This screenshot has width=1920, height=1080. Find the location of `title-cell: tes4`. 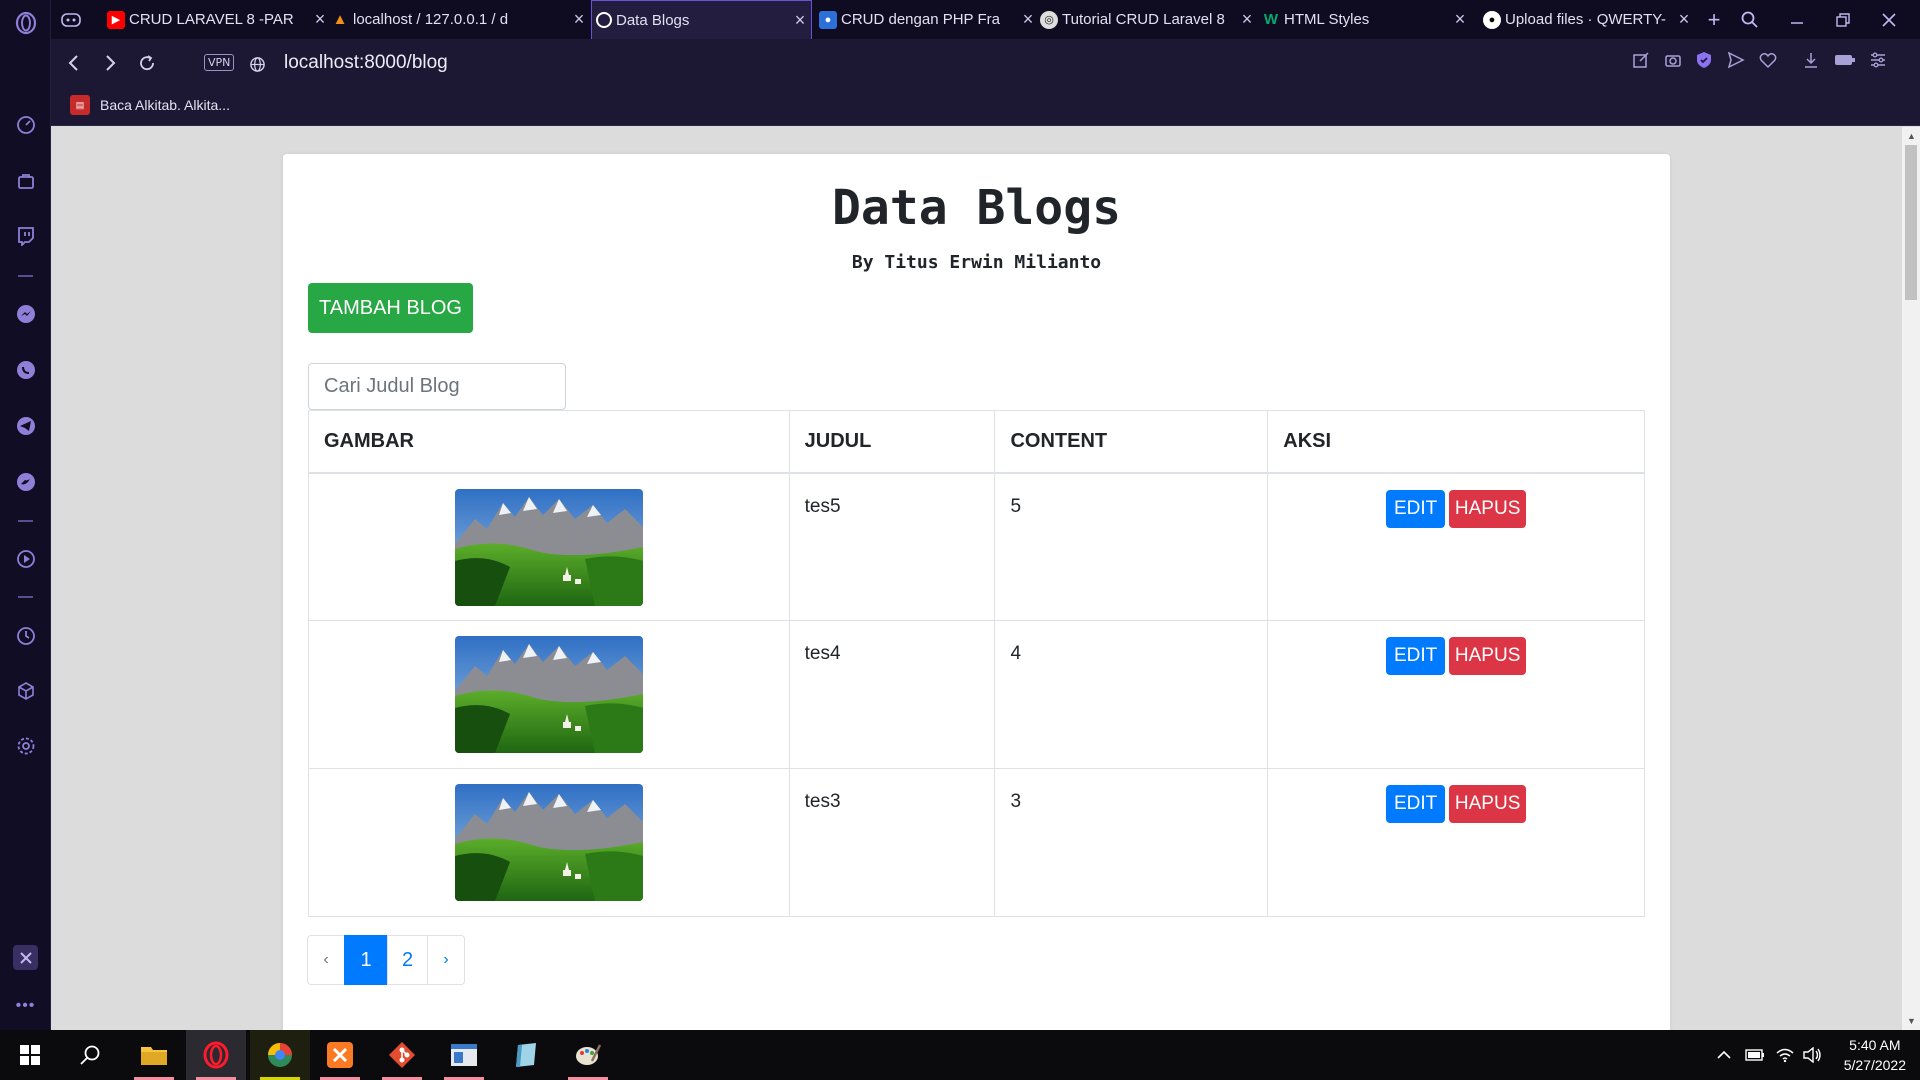

title-cell: tes4 is located at coordinates (892, 694).